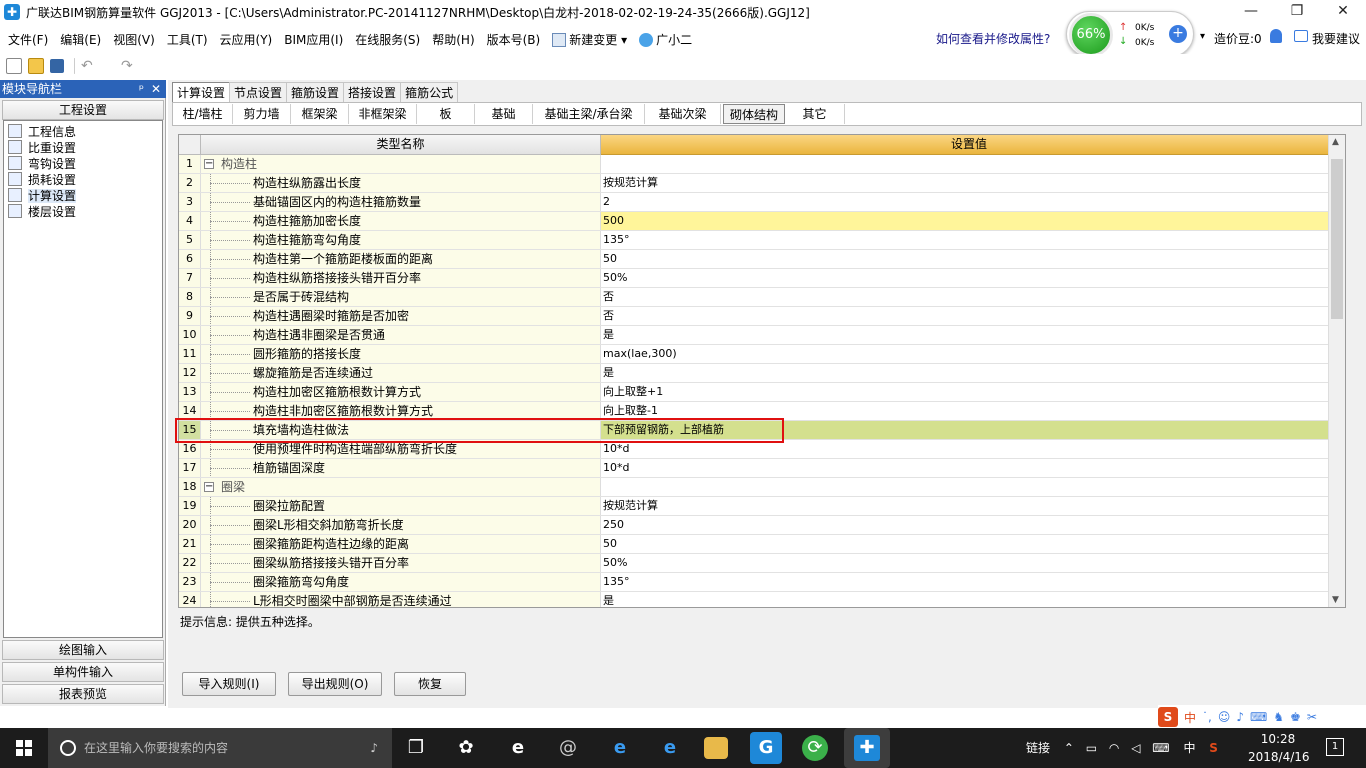  Describe the element at coordinates (383, 114) in the screenshot. I see `tab-nonframe-beam: 非框架梁` at that location.